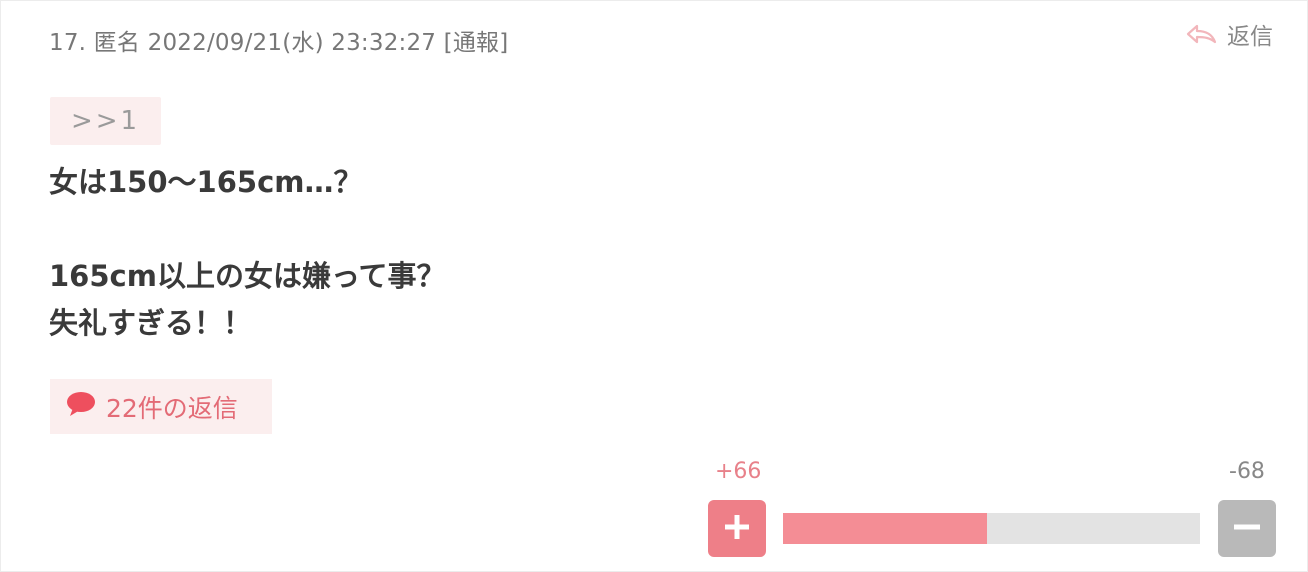 The width and height of the screenshot is (1308, 572). I want to click on comment-body-line: 女は150〜165cm…？, so click(206, 182).